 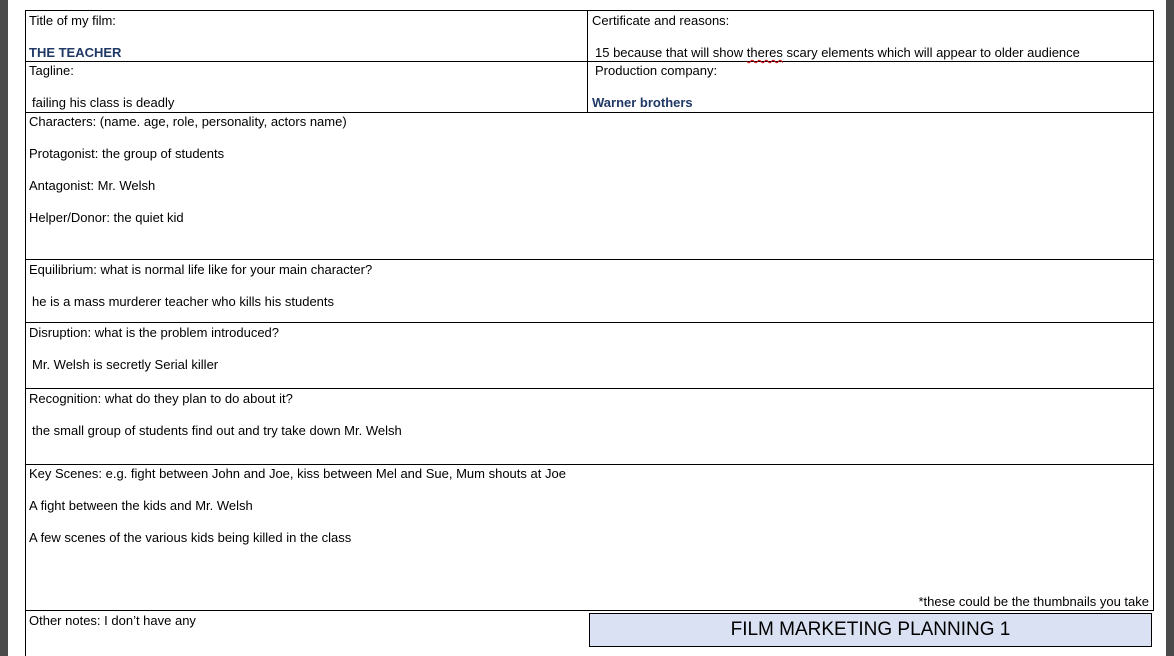 What do you see at coordinates (125, 365) in the screenshot?
I see `disruption-value: Mr. Welsh is secretly Serial killer` at bounding box center [125, 365].